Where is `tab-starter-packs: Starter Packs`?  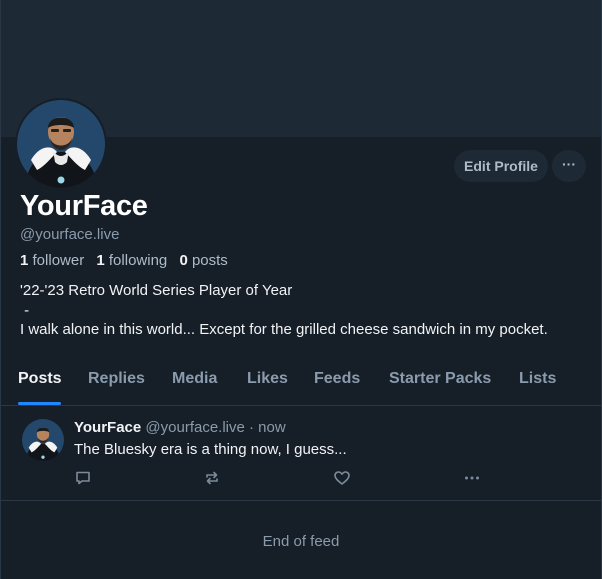
tab-starter-packs: Starter Packs is located at coordinates (440, 379).